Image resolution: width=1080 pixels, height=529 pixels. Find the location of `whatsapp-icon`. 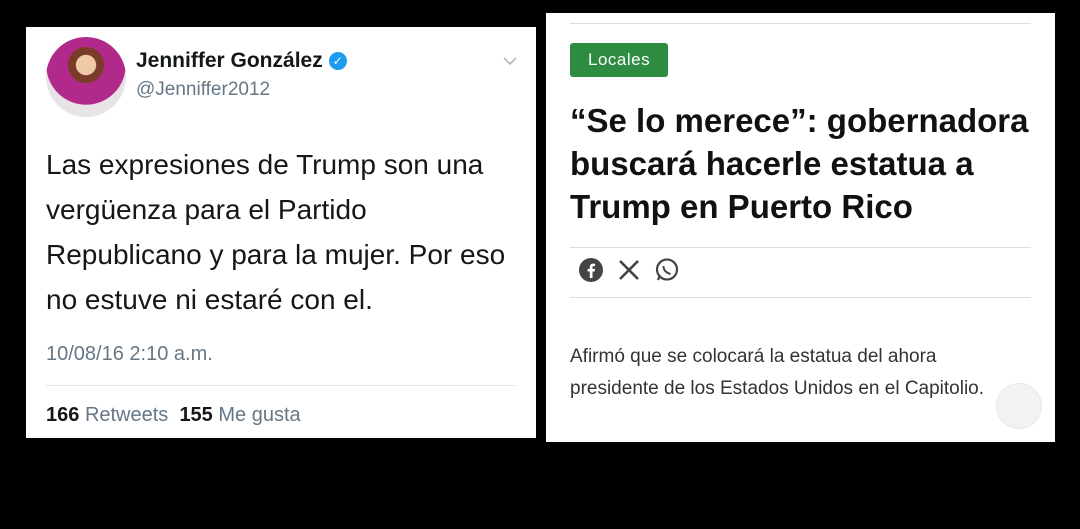

whatsapp-icon is located at coordinates (667, 270).